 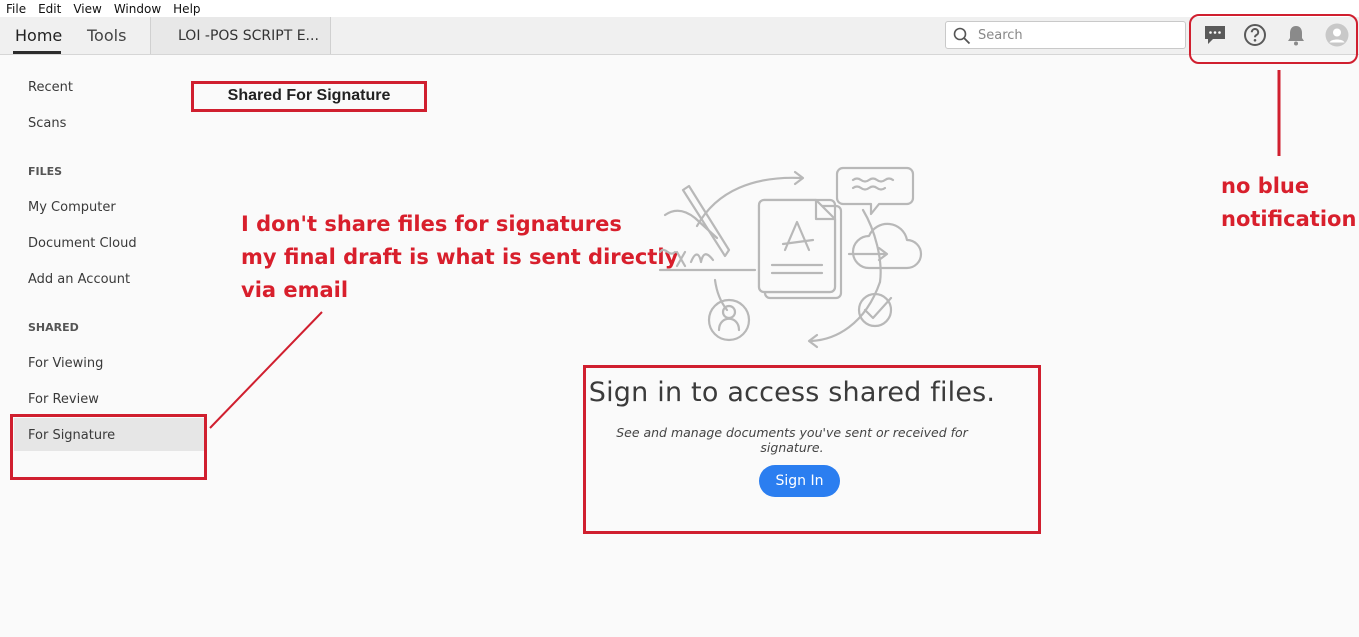 I want to click on signin-title: Sign in to access shared files., so click(x=792, y=392).